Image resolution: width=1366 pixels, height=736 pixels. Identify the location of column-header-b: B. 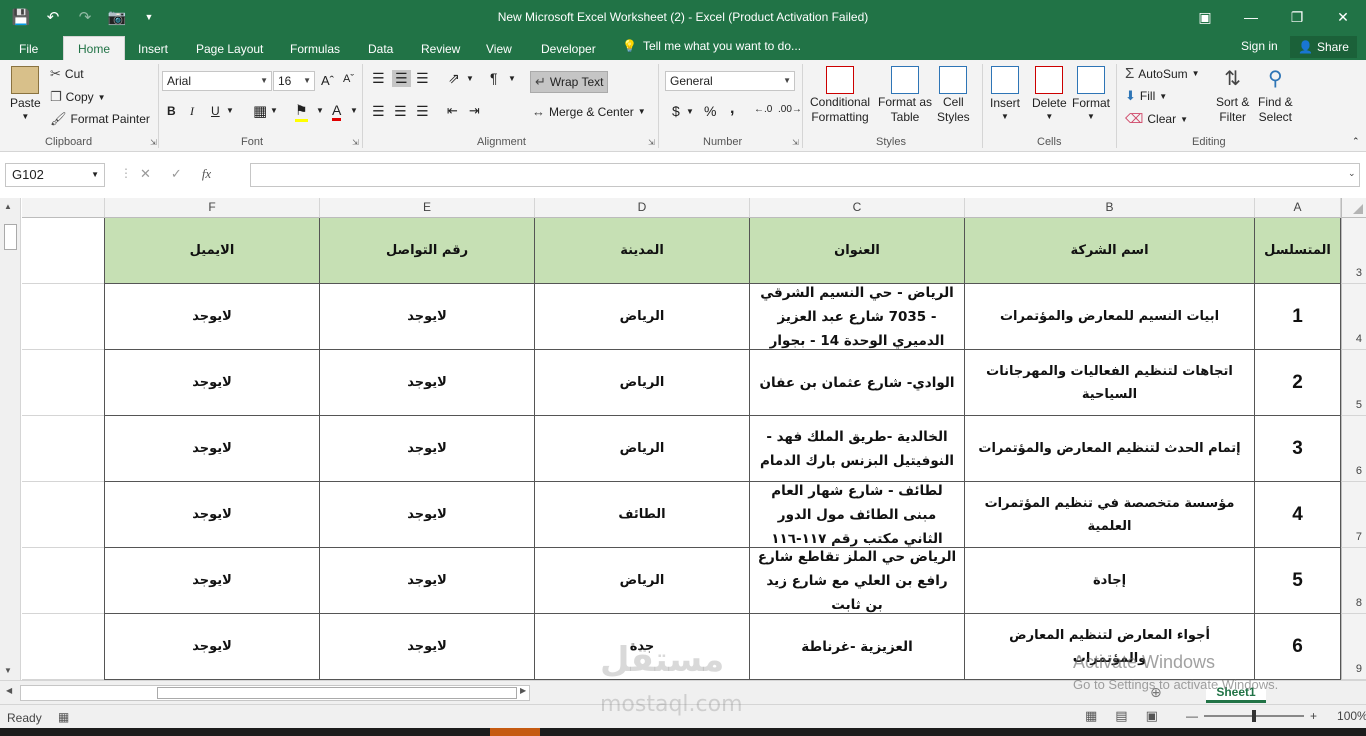
(1110, 208).